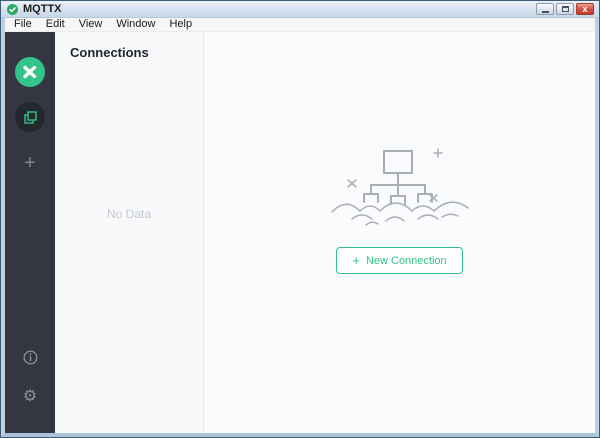 The width and height of the screenshot is (600, 438). What do you see at coordinates (300, 9) in the screenshot?
I see `titlebar: MQTTX x` at bounding box center [300, 9].